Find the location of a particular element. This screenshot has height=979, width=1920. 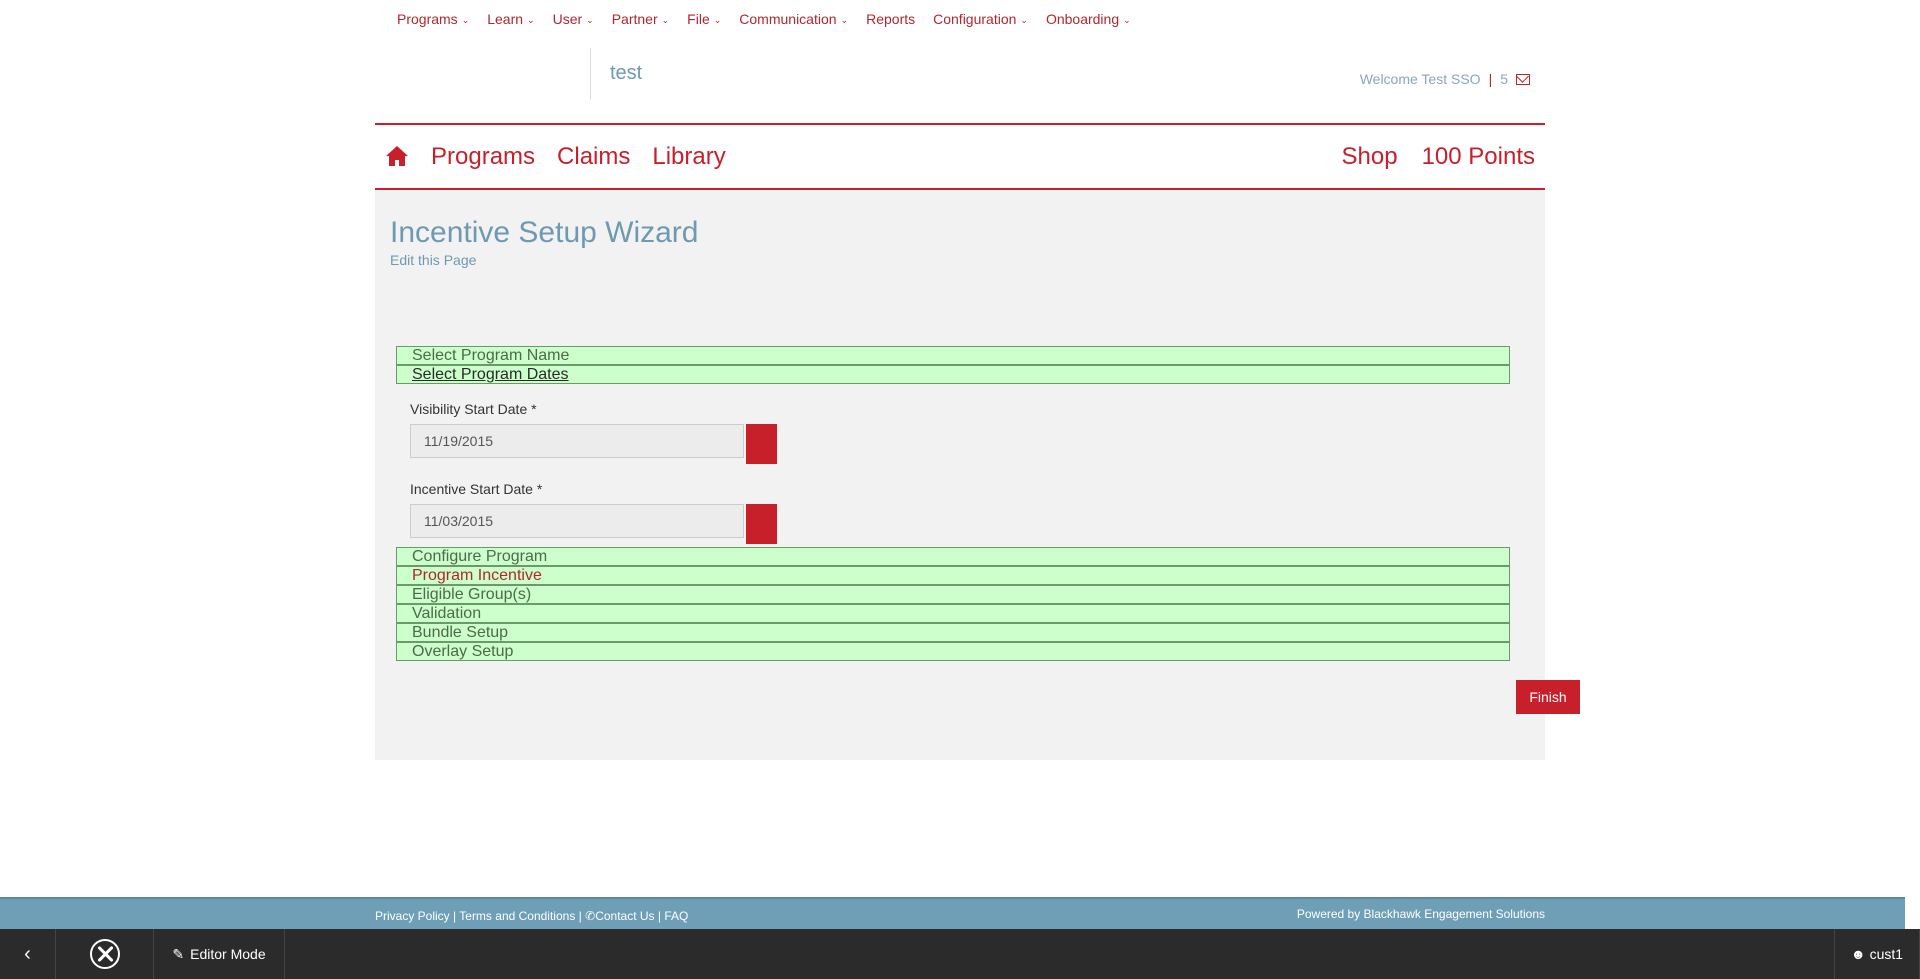

terms-link: Terms and Conditions is located at coordinates (517, 916).